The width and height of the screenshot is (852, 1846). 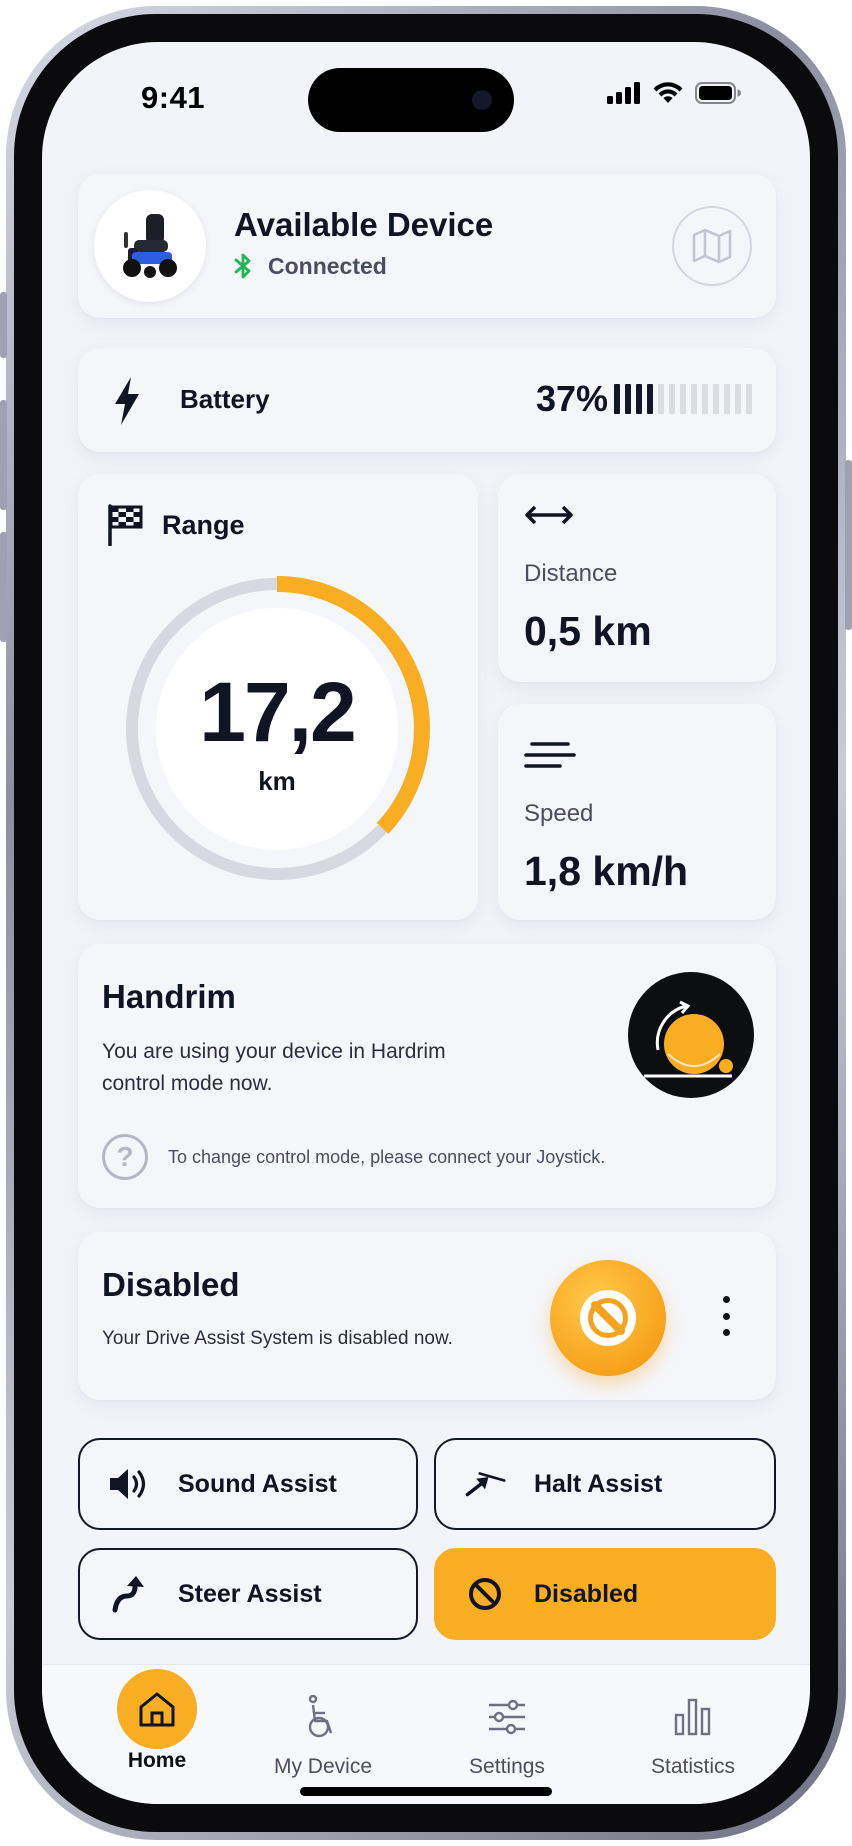 What do you see at coordinates (327, 265) in the screenshot?
I see `connection-status-label: Connected` at bounding box center [327, 265].